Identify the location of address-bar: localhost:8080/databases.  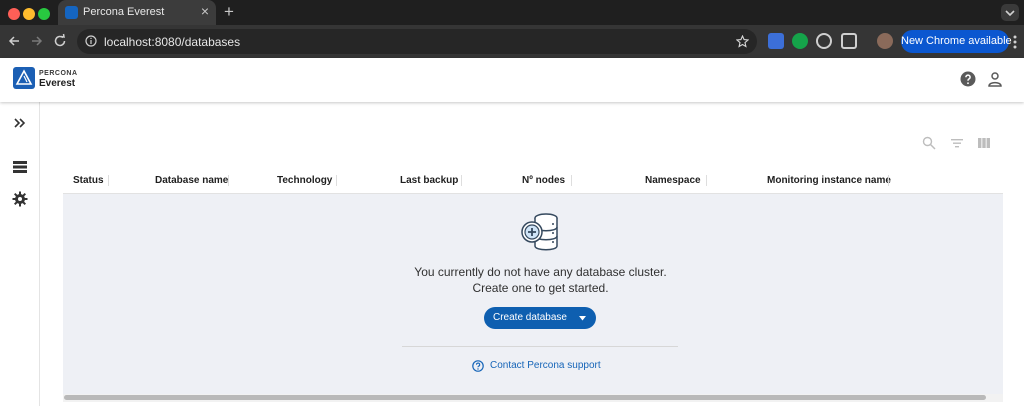
(417, 41).